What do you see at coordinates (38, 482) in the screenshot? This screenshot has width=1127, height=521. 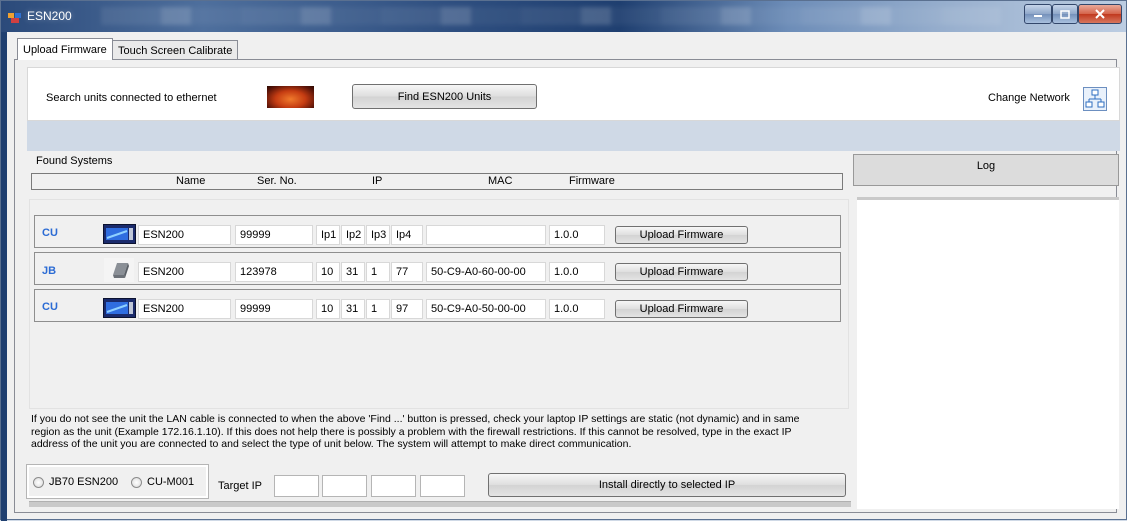 I see `radio-jb70-esn200` at bounding box center [38, 482].